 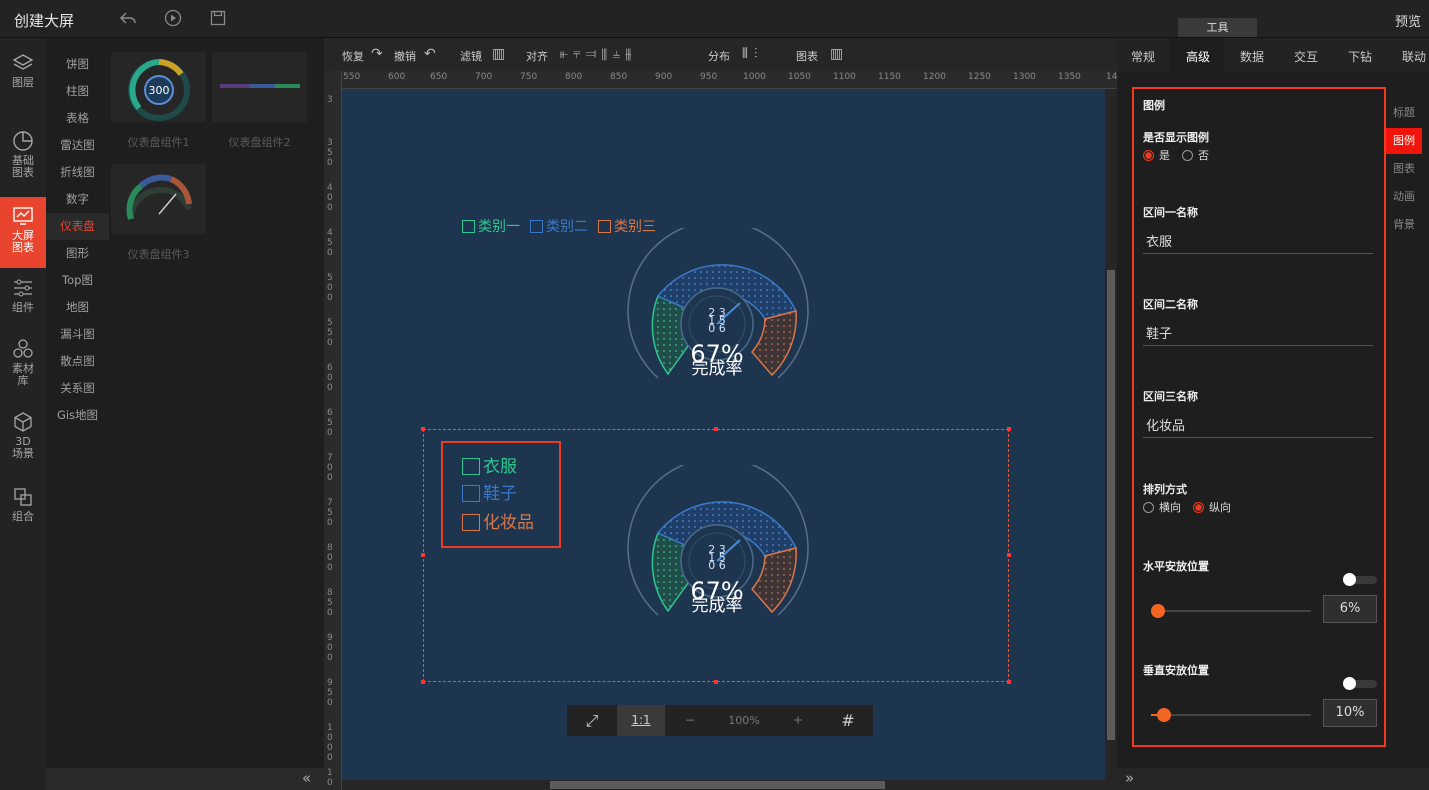 What do you see at coordinates (1258, 243) in the screenshot?
I see `interval1-name-input: 衣服` at bounding box center [1258, 243].